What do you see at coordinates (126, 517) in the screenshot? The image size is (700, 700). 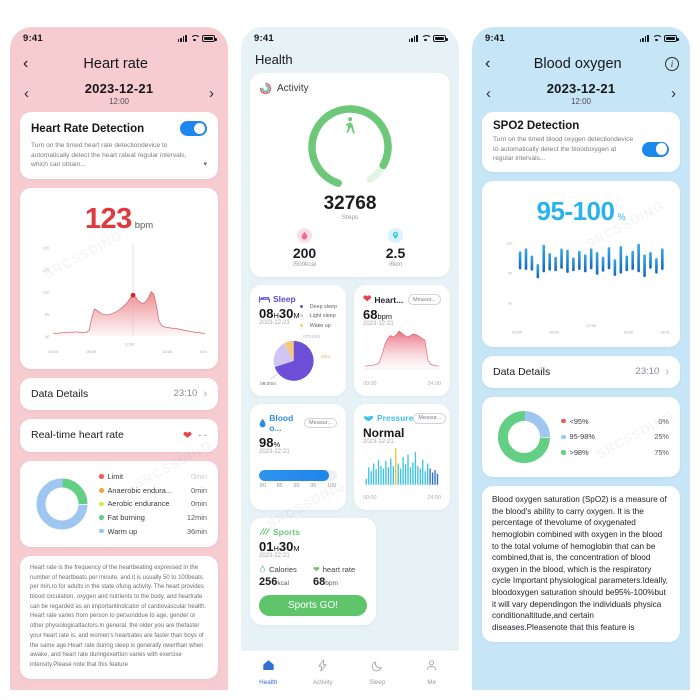 I see `legend-label: Fat burning` at bounding box center [126, 517].